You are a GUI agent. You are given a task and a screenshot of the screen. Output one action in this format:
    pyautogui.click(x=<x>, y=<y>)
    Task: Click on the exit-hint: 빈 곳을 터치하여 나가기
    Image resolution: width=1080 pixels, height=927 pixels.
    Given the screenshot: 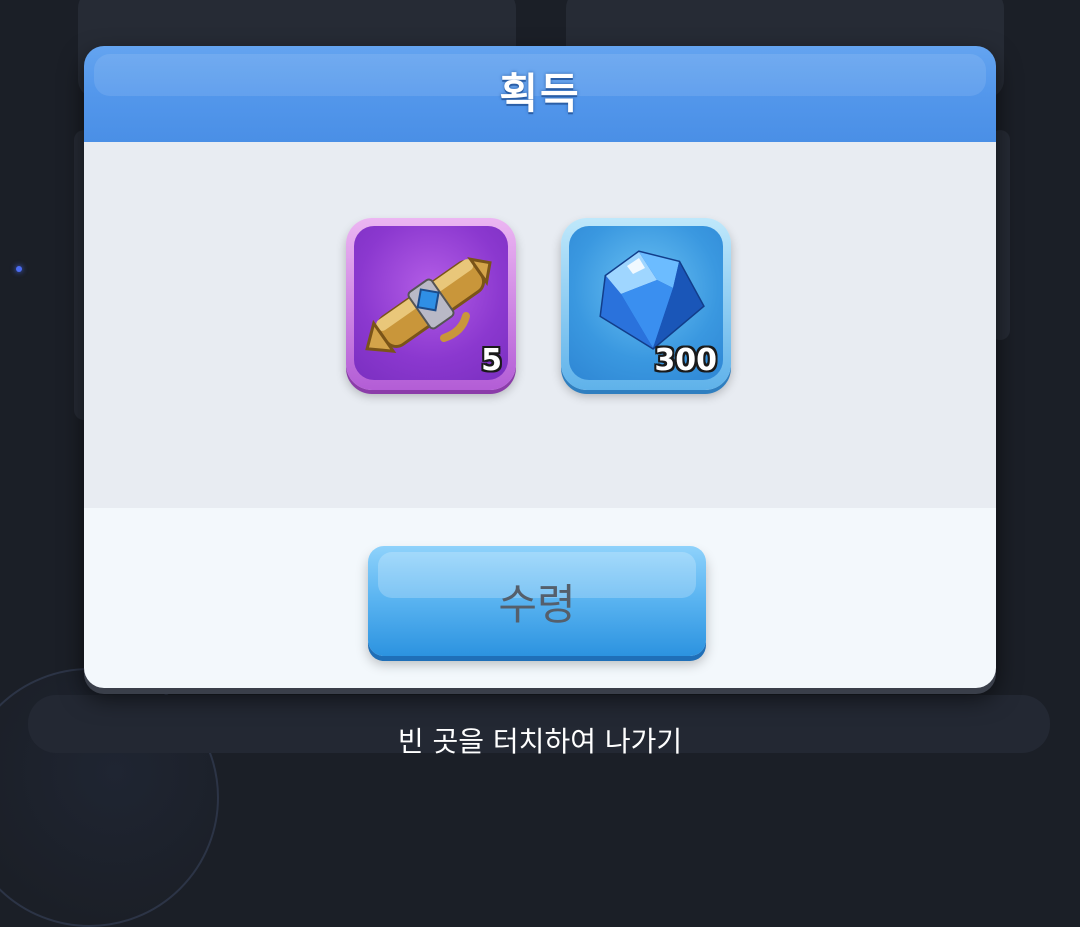 What is the action you would take?
    pyautogui.click(x=540, y=741)
    